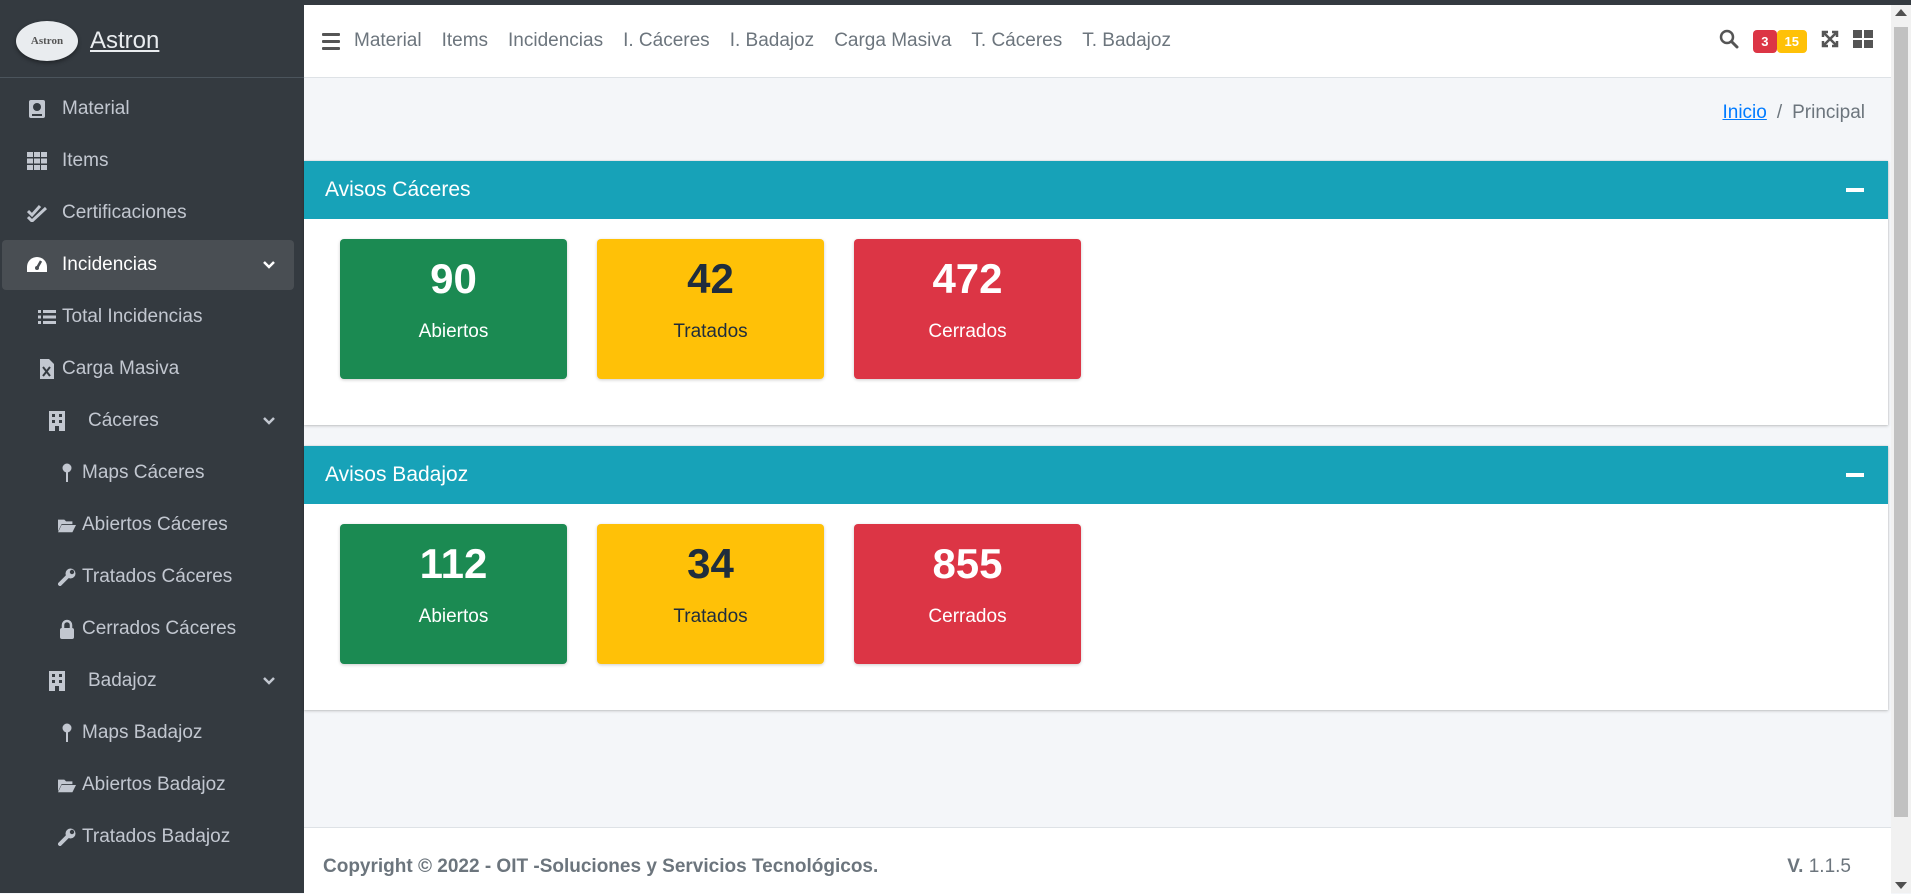 Image resolution: width=1911 pixels, height=894 pixels. What do you see at coordinates (124, 41) in the screenshot?
I see `brand-name: Astron` at bounding box center [124, 41].